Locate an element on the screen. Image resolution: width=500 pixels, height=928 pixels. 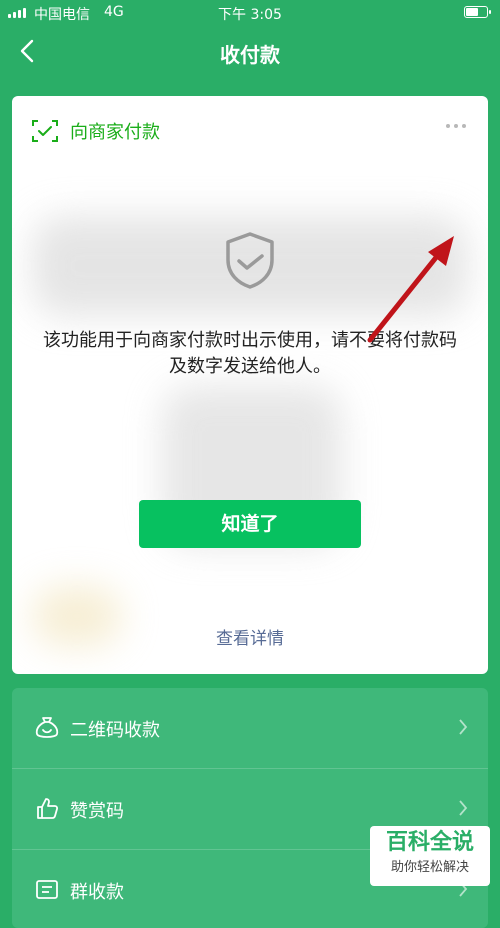
list-item-label: 群收款 is located at coordinates (97, 892).